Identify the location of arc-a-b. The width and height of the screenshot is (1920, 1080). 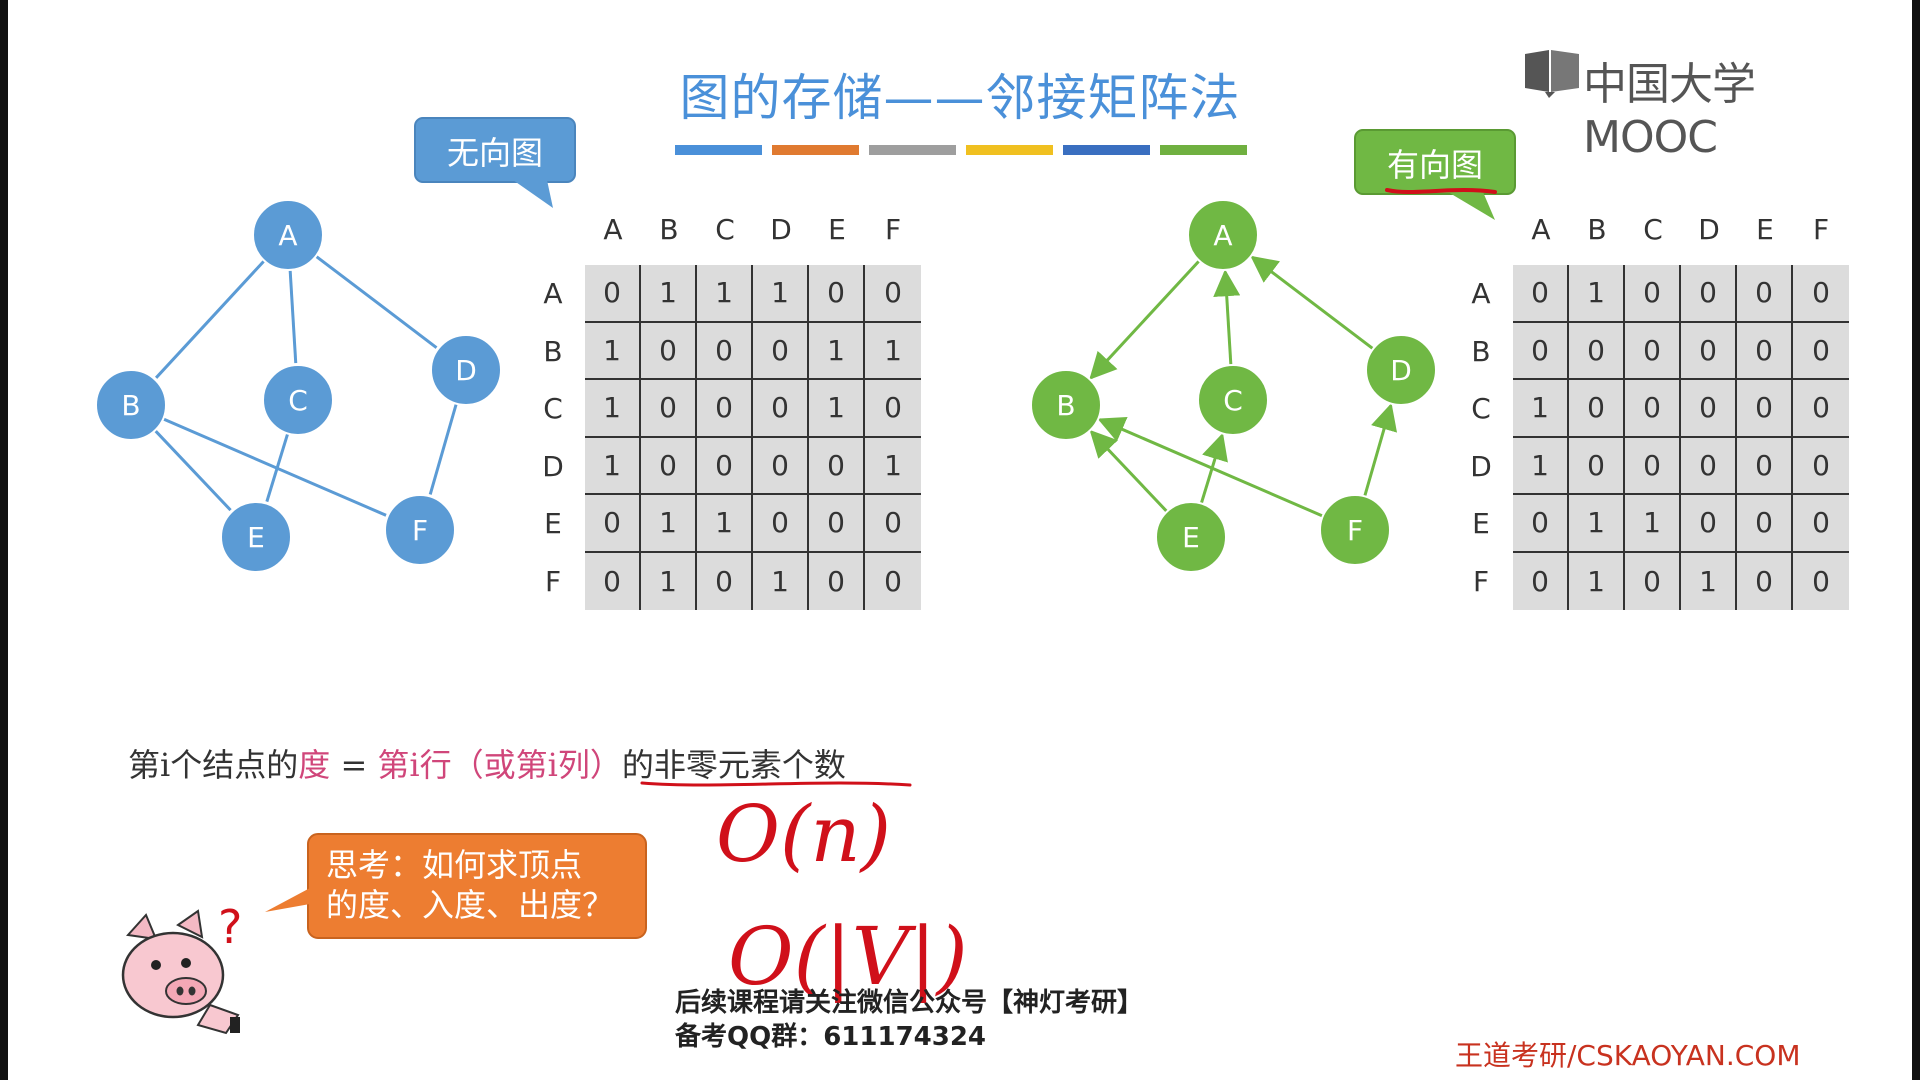
(1145, 319).